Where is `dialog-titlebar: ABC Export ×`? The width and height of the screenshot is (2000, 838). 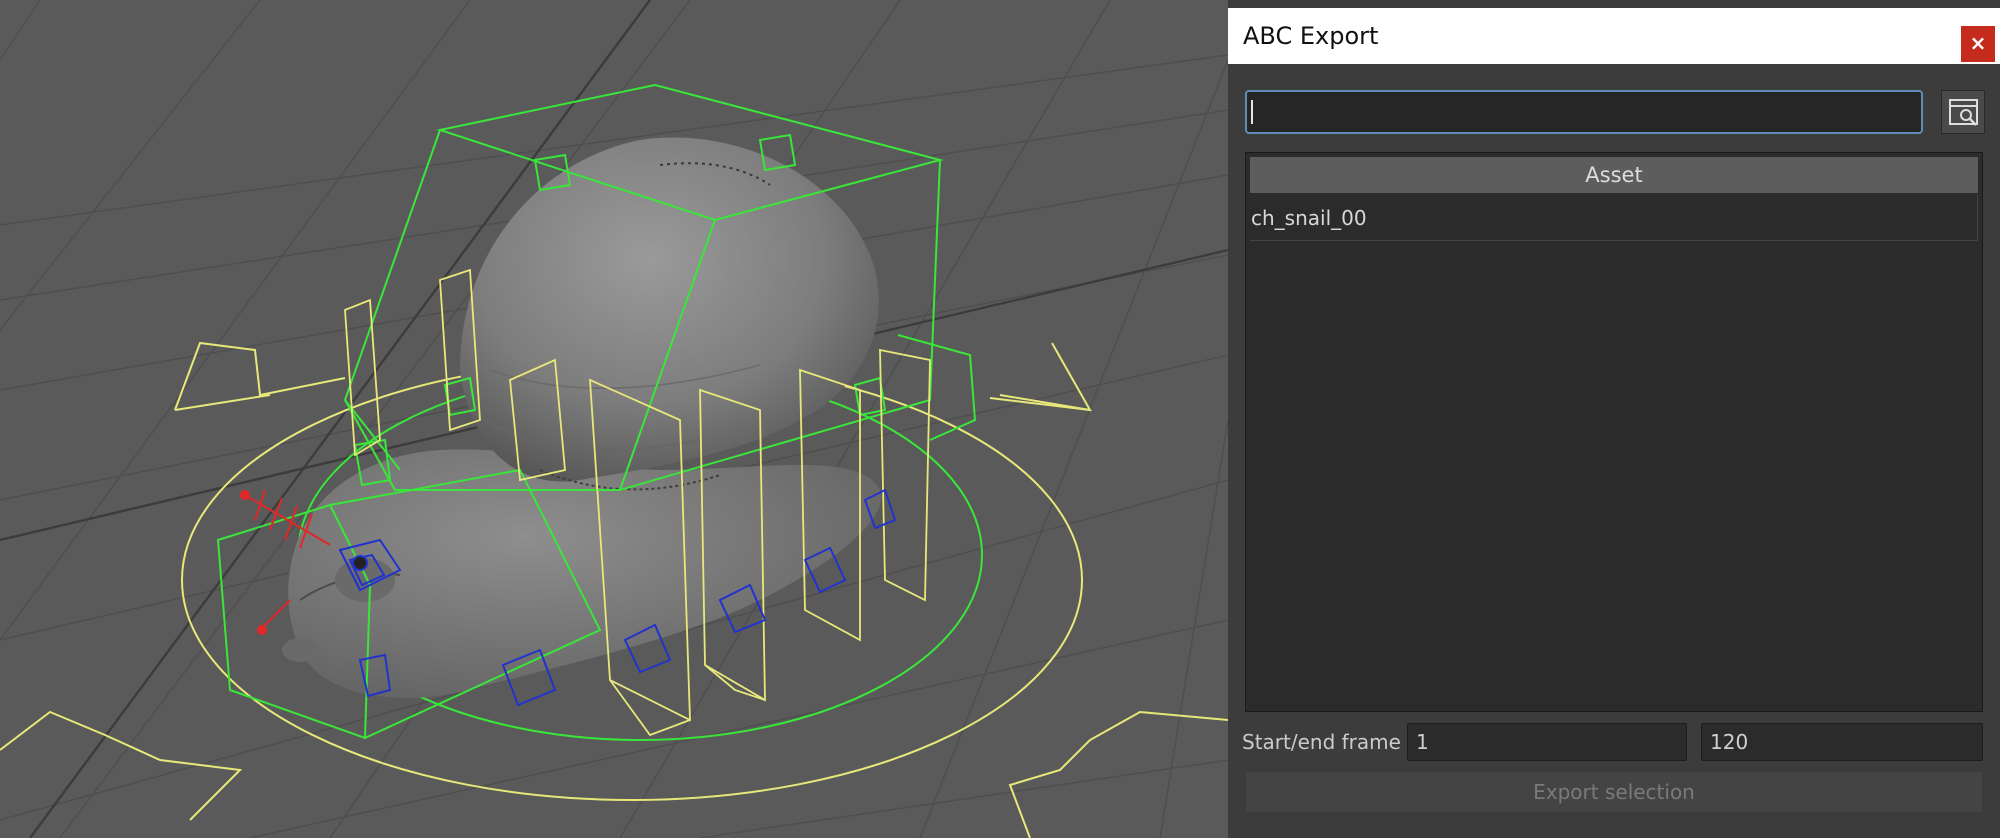 dialog-titlebar: ABC Export × is located at coordinates (1614, 36).